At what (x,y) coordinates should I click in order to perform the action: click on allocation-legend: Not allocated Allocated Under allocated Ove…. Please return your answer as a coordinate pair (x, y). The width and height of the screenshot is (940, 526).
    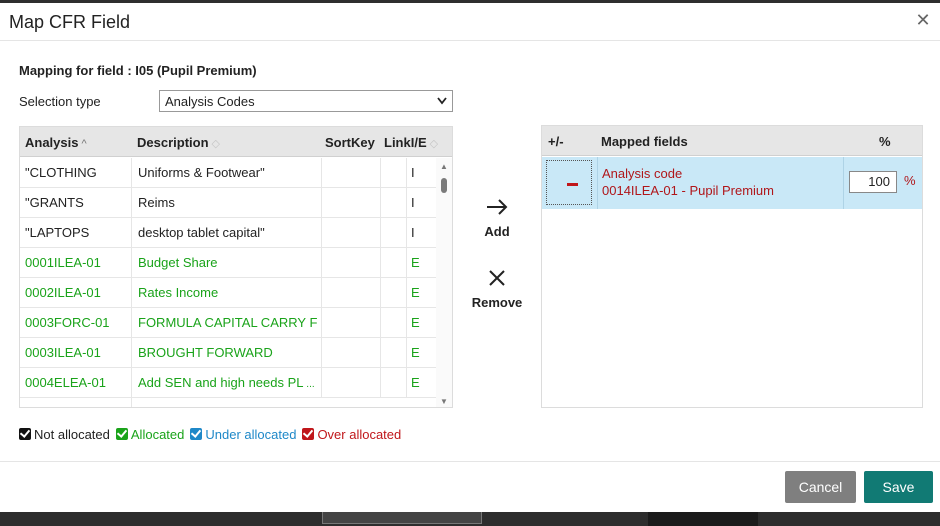
    Looking at the image, I should click on (213, 434).